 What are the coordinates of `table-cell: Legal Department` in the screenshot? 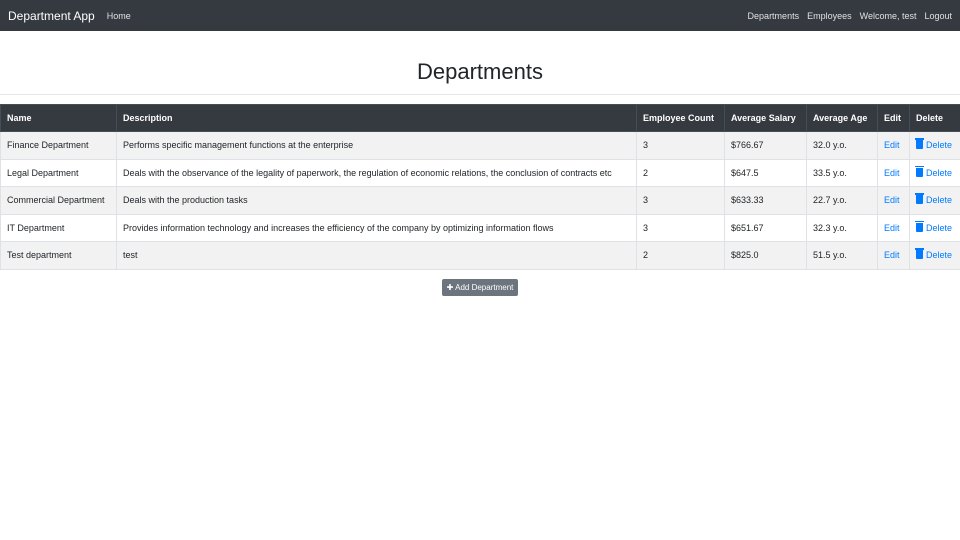 It's located at (58, 172).